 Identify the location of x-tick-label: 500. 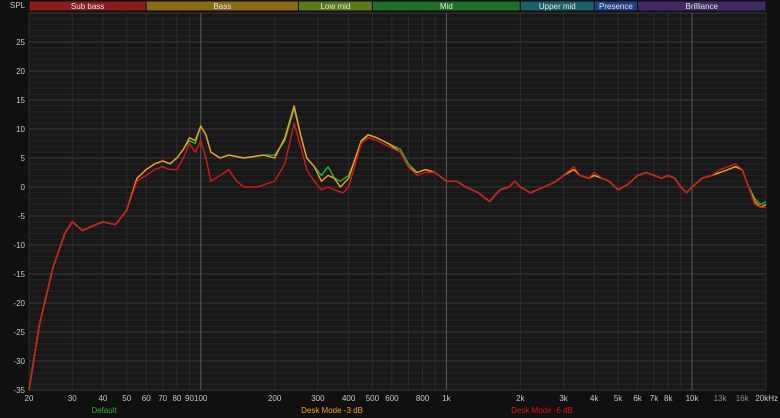
(373, 398).